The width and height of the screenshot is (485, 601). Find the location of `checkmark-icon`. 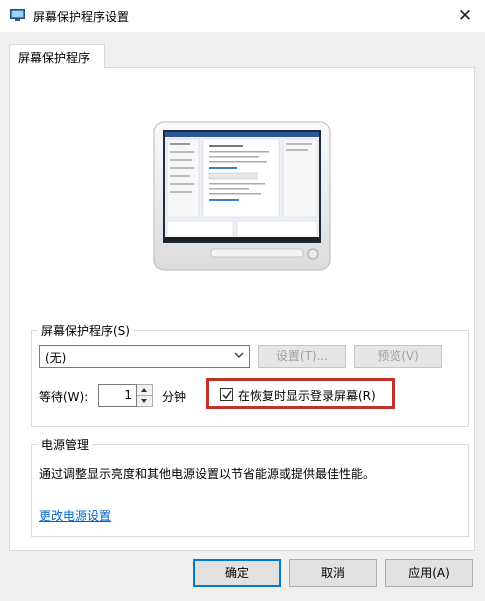

checkmark-icon is located at coordinates (227, 395).